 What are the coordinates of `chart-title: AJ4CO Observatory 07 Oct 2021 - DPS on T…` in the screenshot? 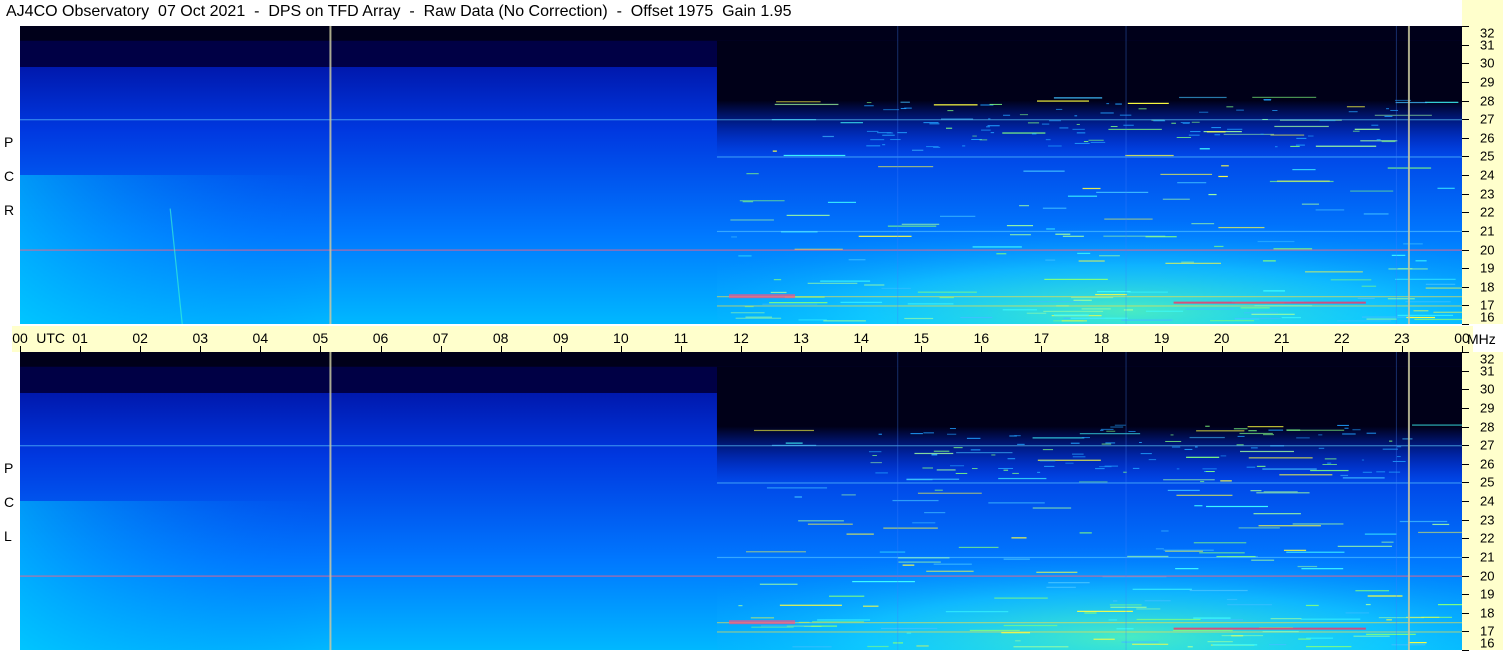 It's located at (399, 11).